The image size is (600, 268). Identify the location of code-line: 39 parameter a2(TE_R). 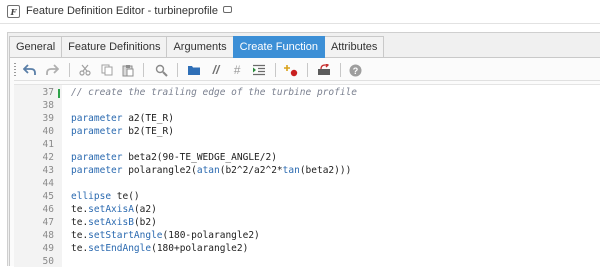
(307, 118).